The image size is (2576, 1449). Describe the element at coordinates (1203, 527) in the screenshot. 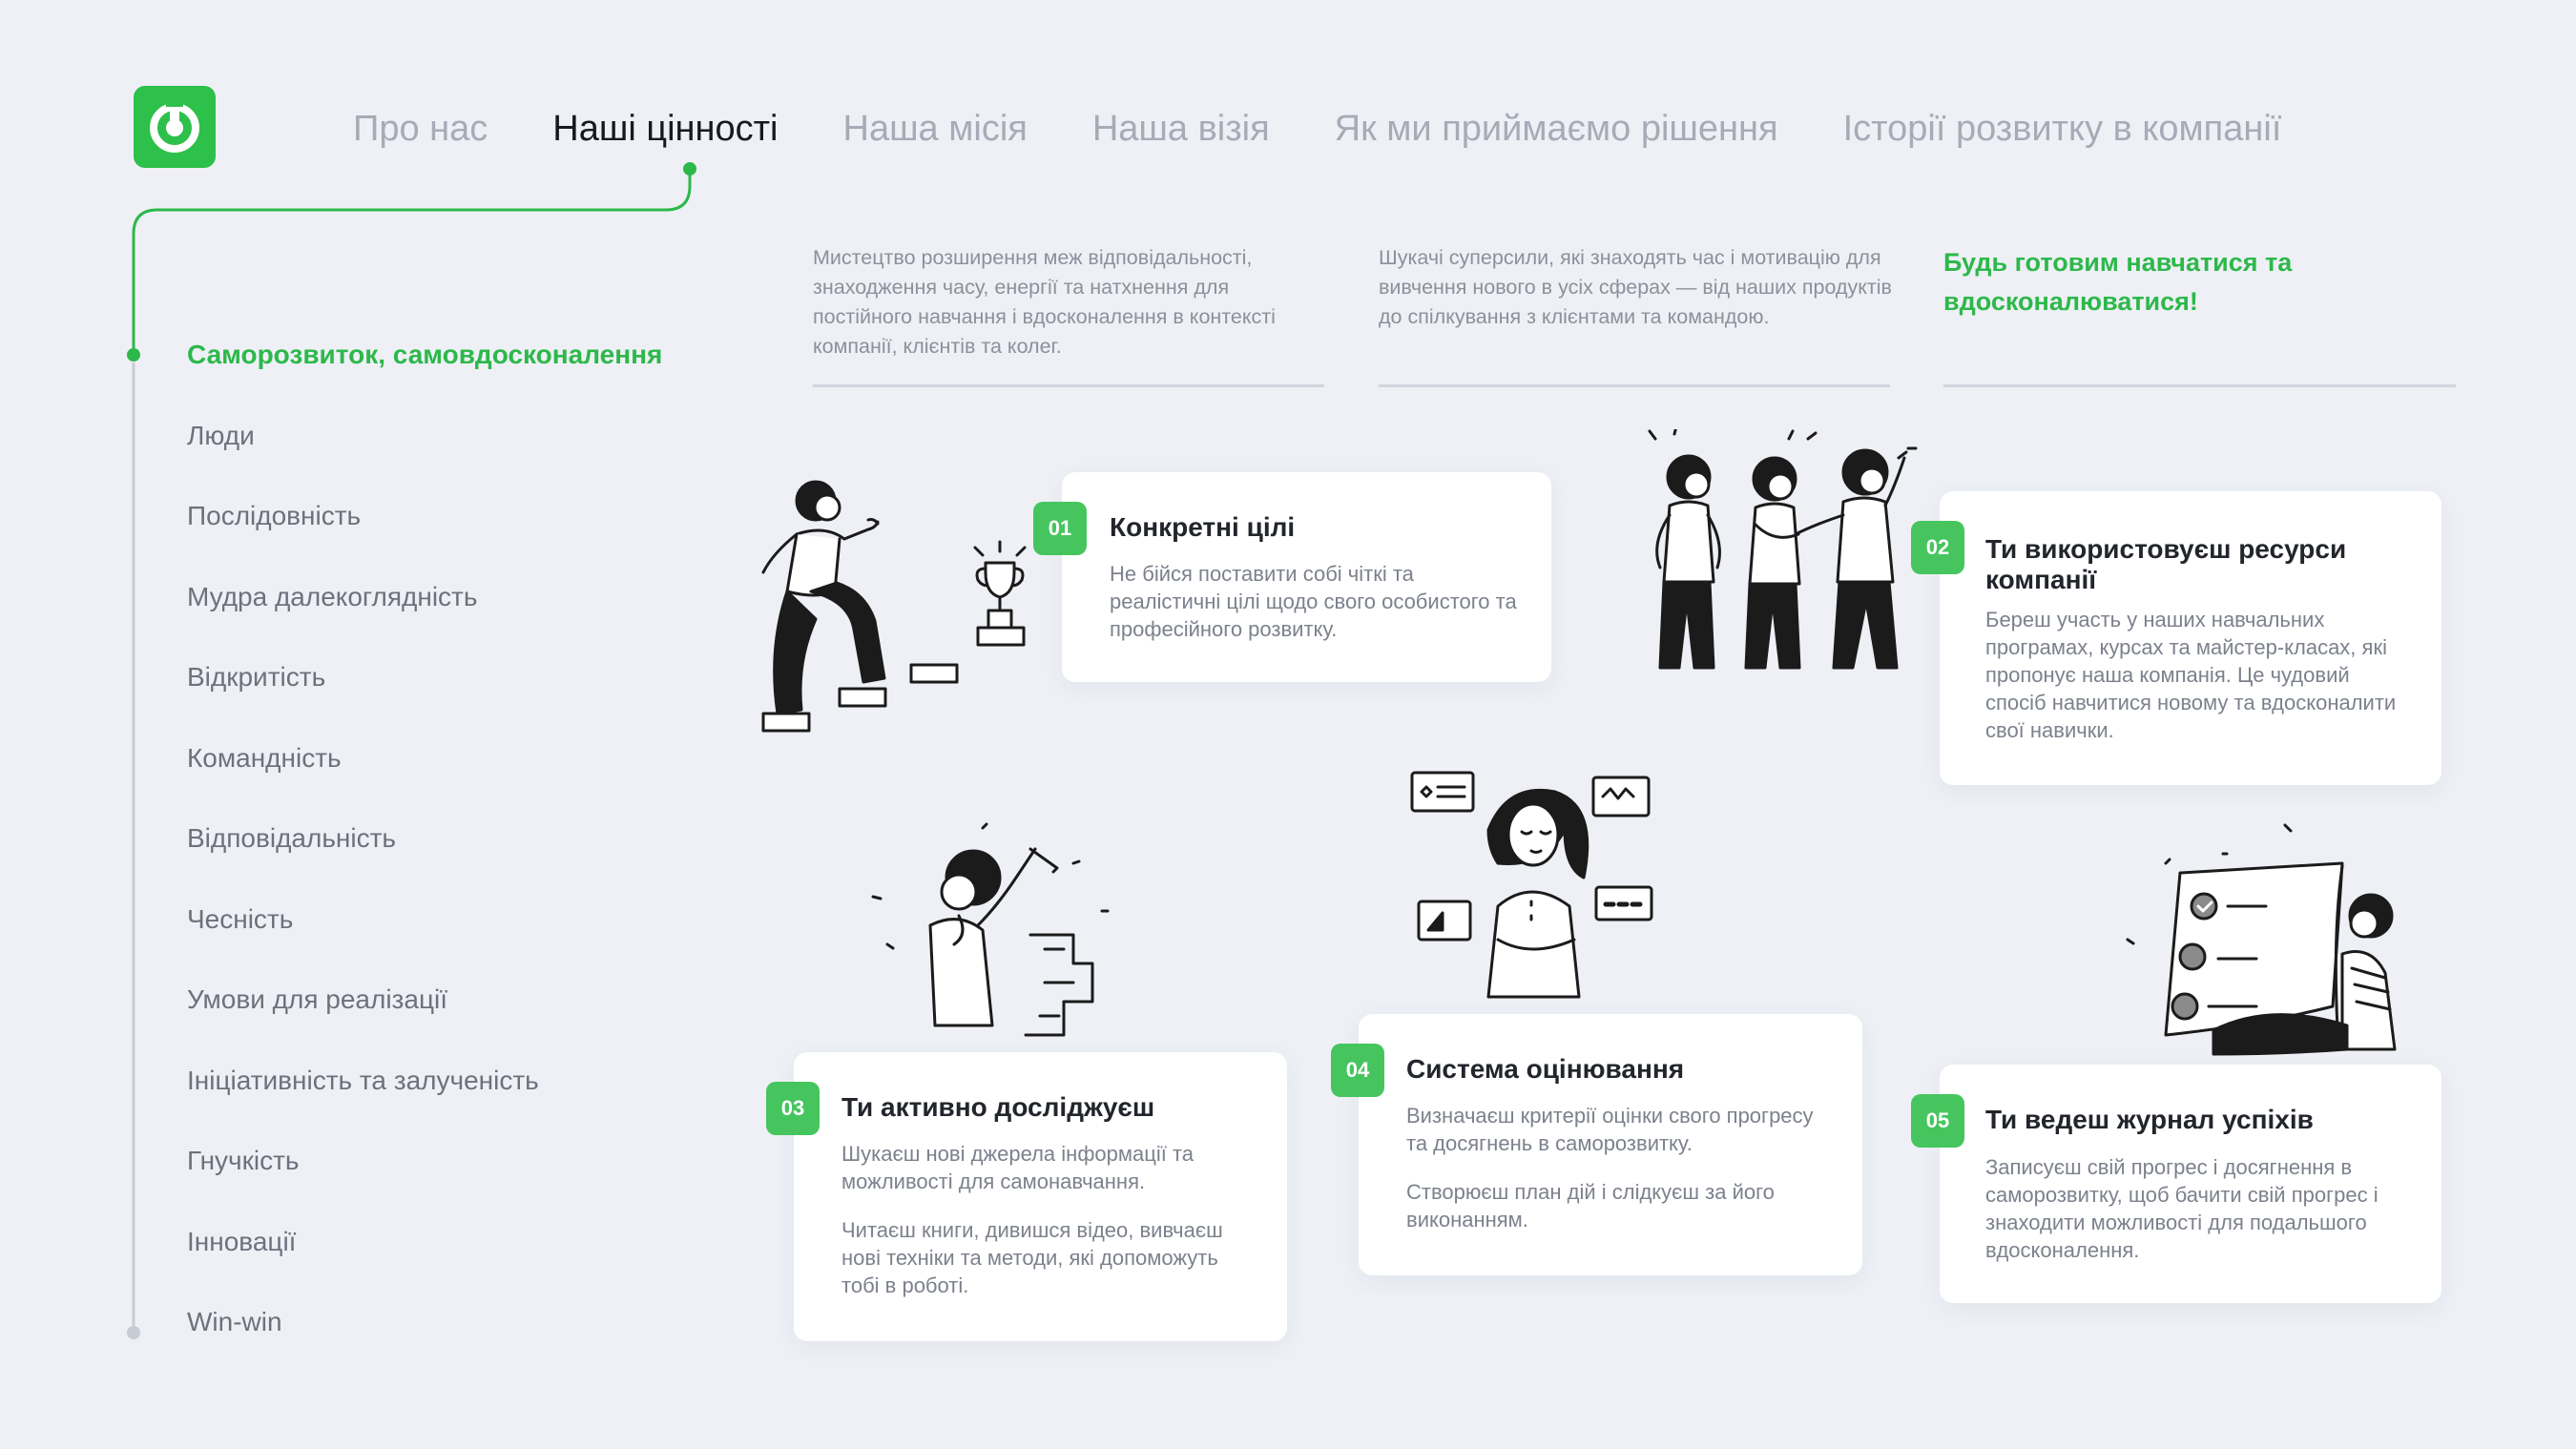

I see `card-title: Конкретні цілі` at that location.